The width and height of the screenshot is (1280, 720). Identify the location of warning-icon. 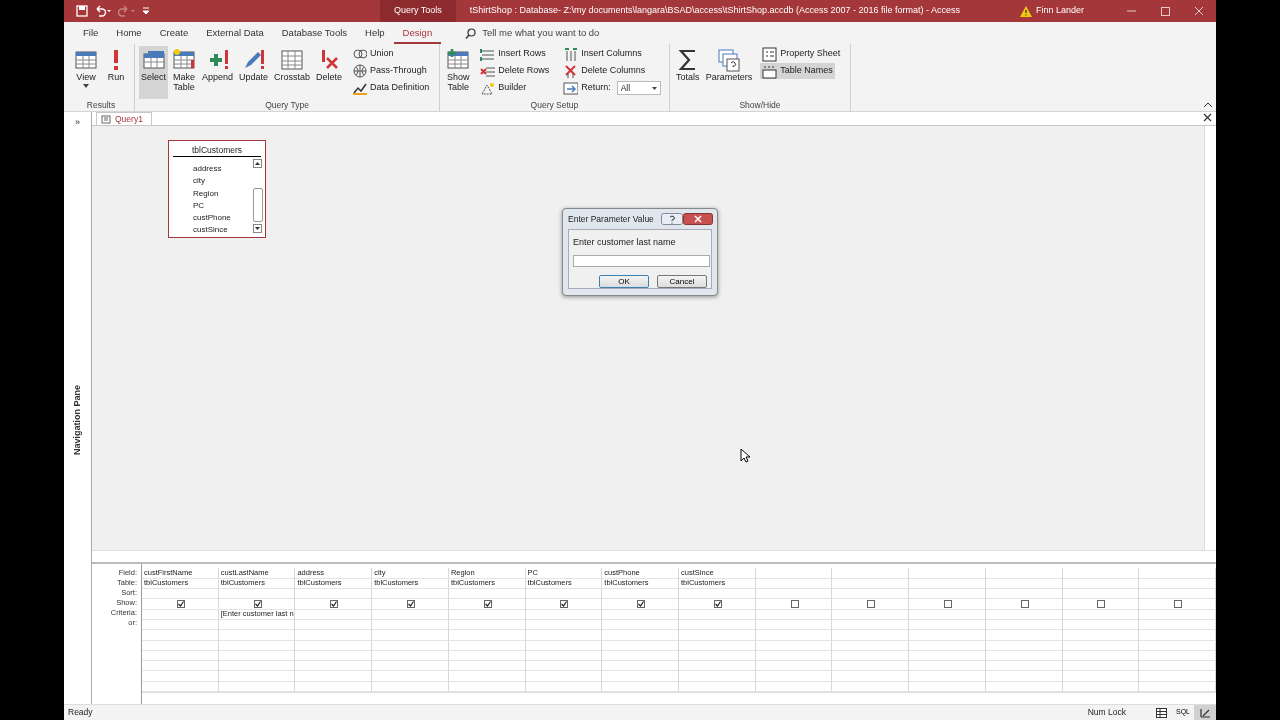
(1025, 11).